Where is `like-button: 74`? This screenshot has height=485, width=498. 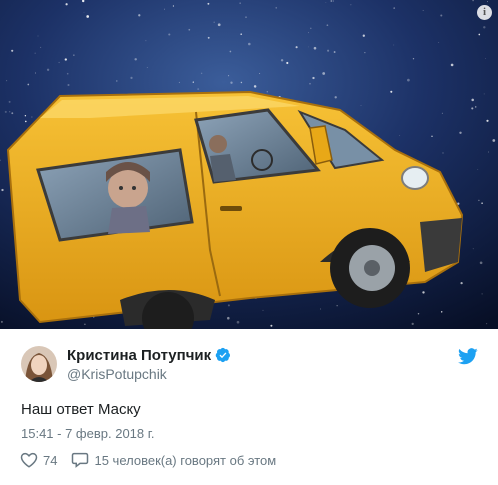
like-button: 74 is located at coordinates (38, 460).